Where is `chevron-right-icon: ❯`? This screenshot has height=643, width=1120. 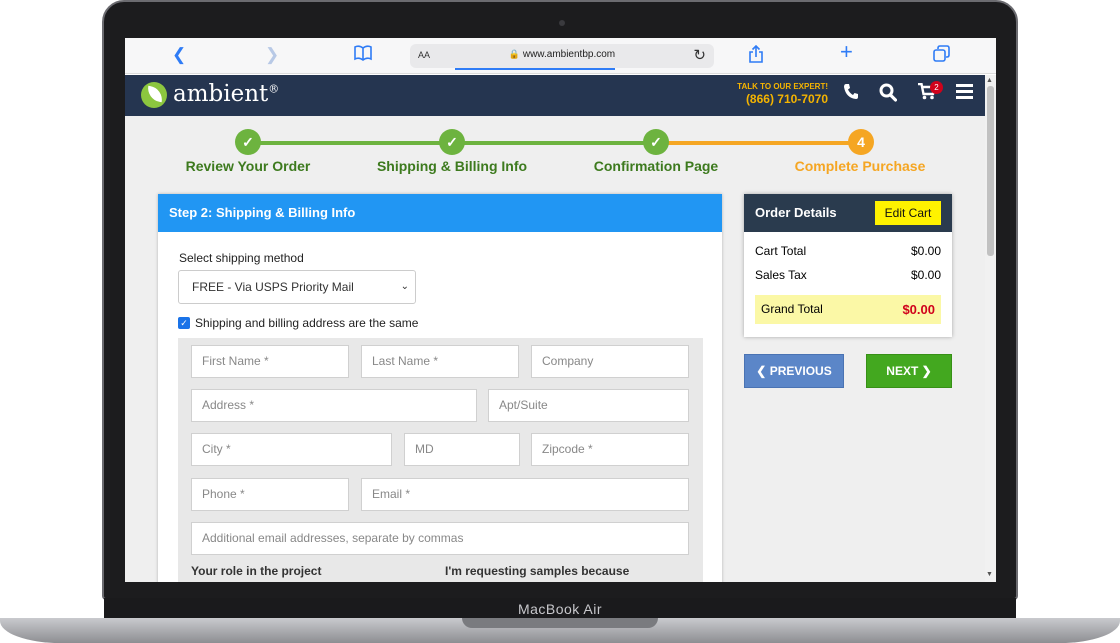
chevron-right-icon: ❯ is located at coordinates (925, 371).